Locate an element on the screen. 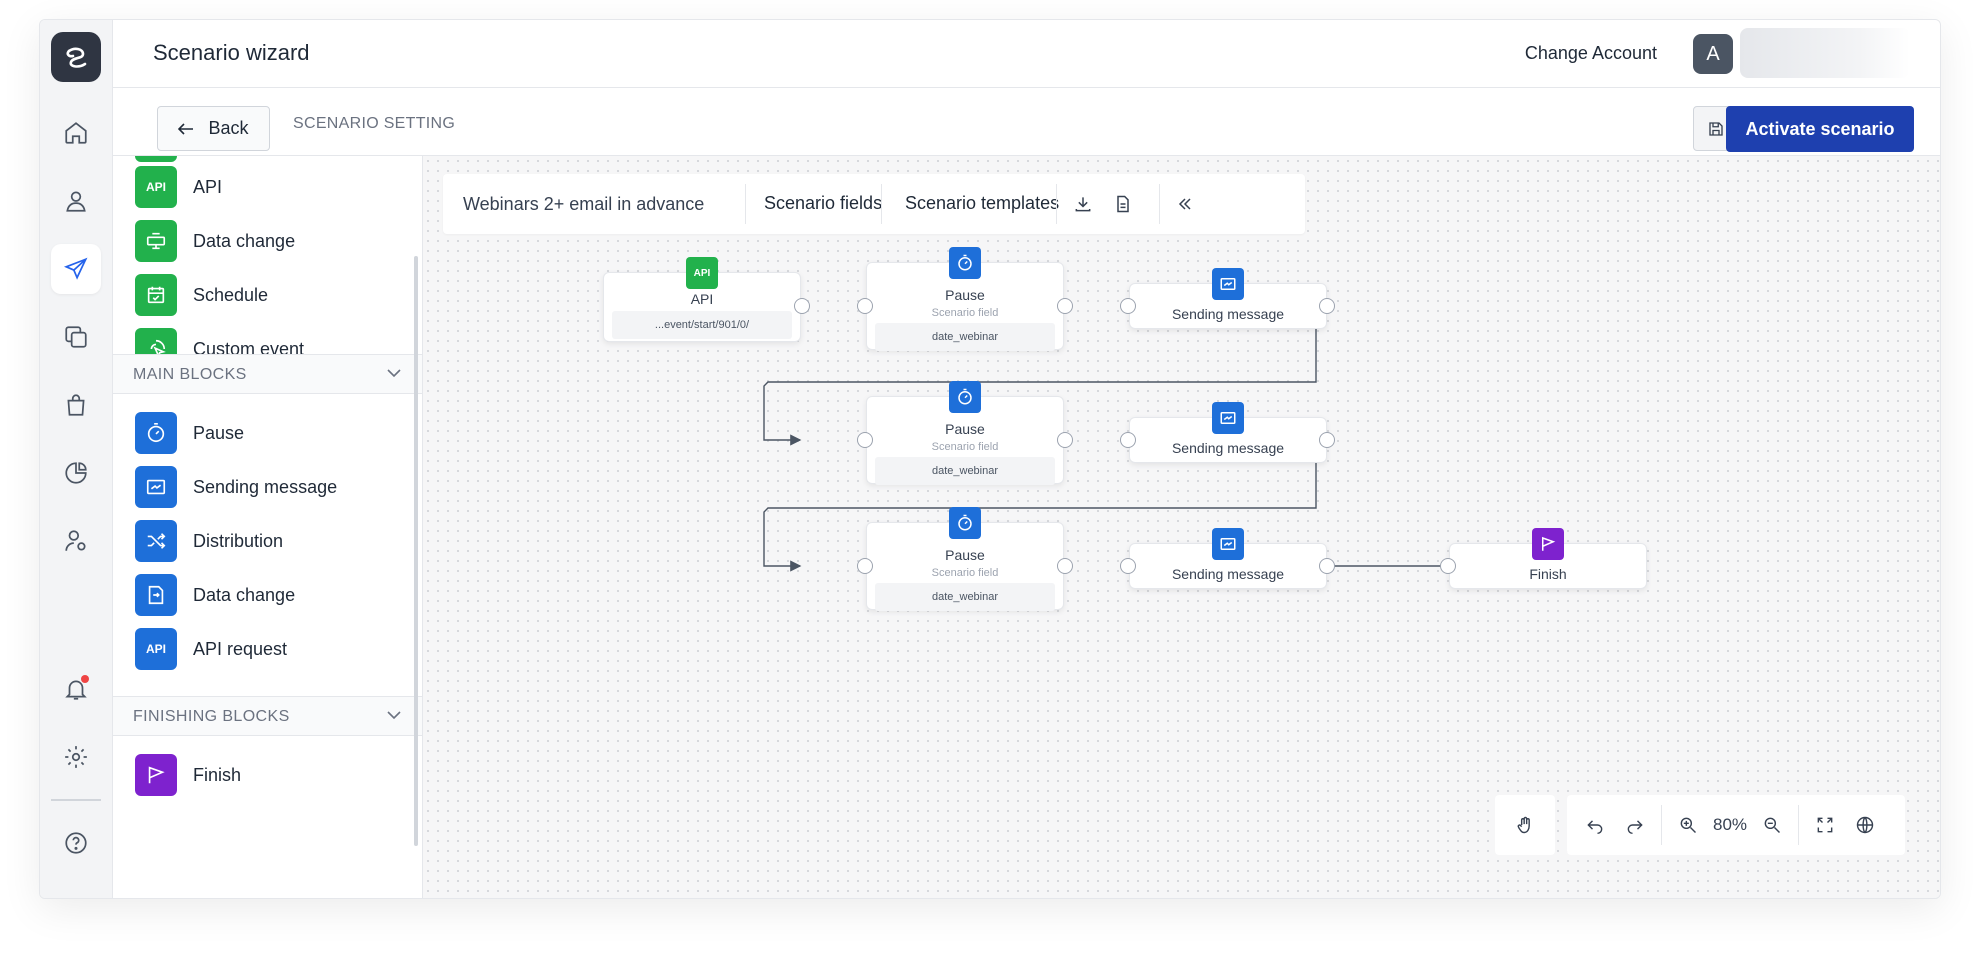  pan-tool-panel is located at coordinates (1525, 825).